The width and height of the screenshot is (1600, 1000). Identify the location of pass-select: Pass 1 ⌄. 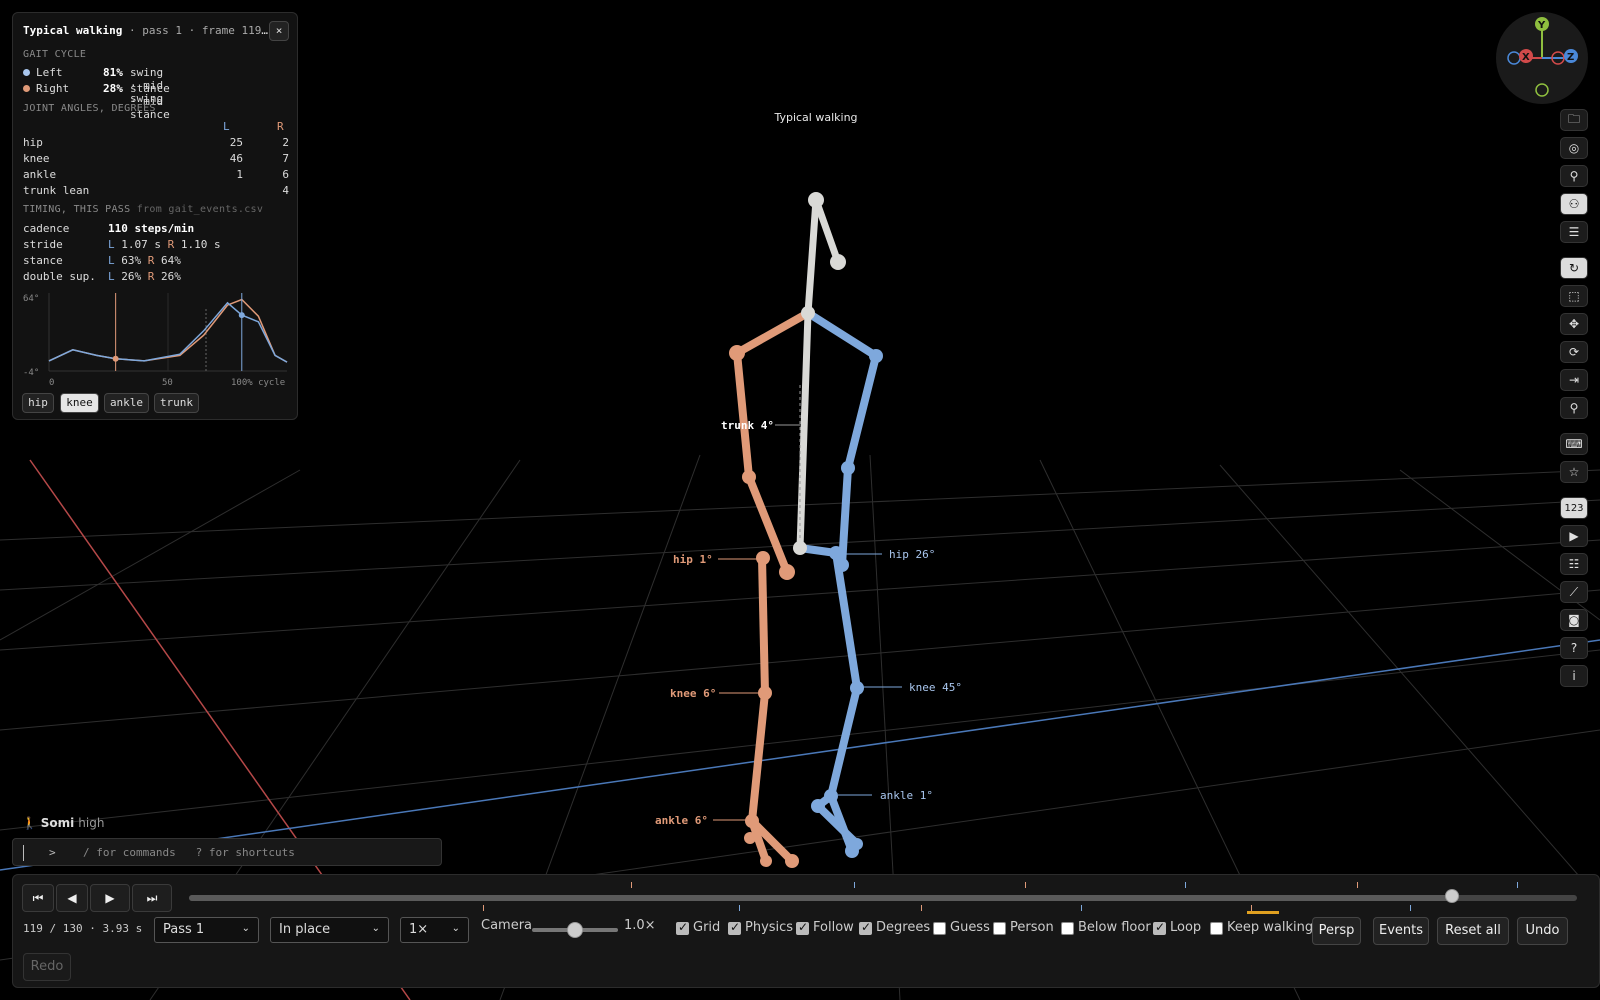
(206, 930).